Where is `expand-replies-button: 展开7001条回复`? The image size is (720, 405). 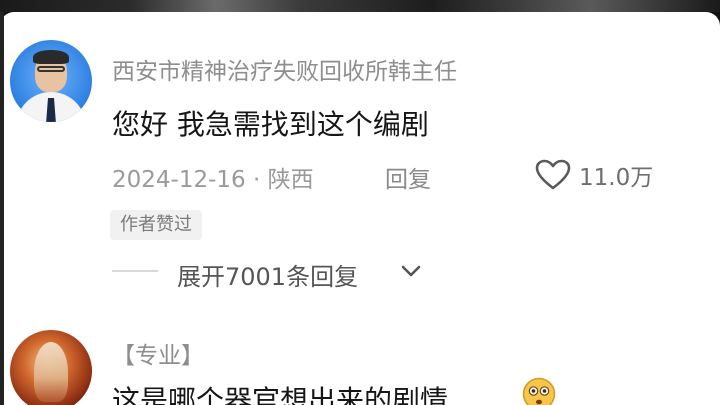
expand-replies-button: 展开7001条回复 is located at coordinates (267, 274).